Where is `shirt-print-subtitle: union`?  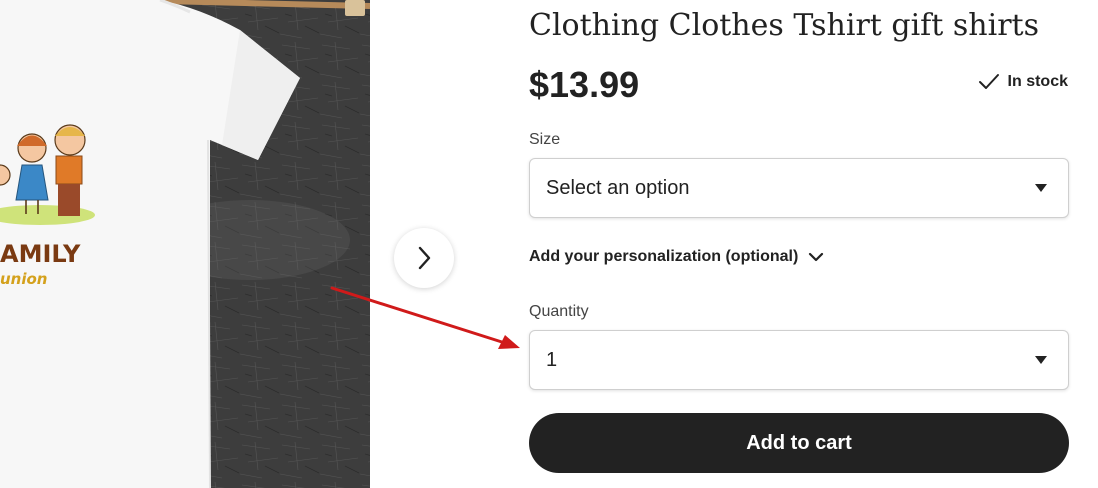 shirt-print-subtitle: union is located at coordinates (24, 279).